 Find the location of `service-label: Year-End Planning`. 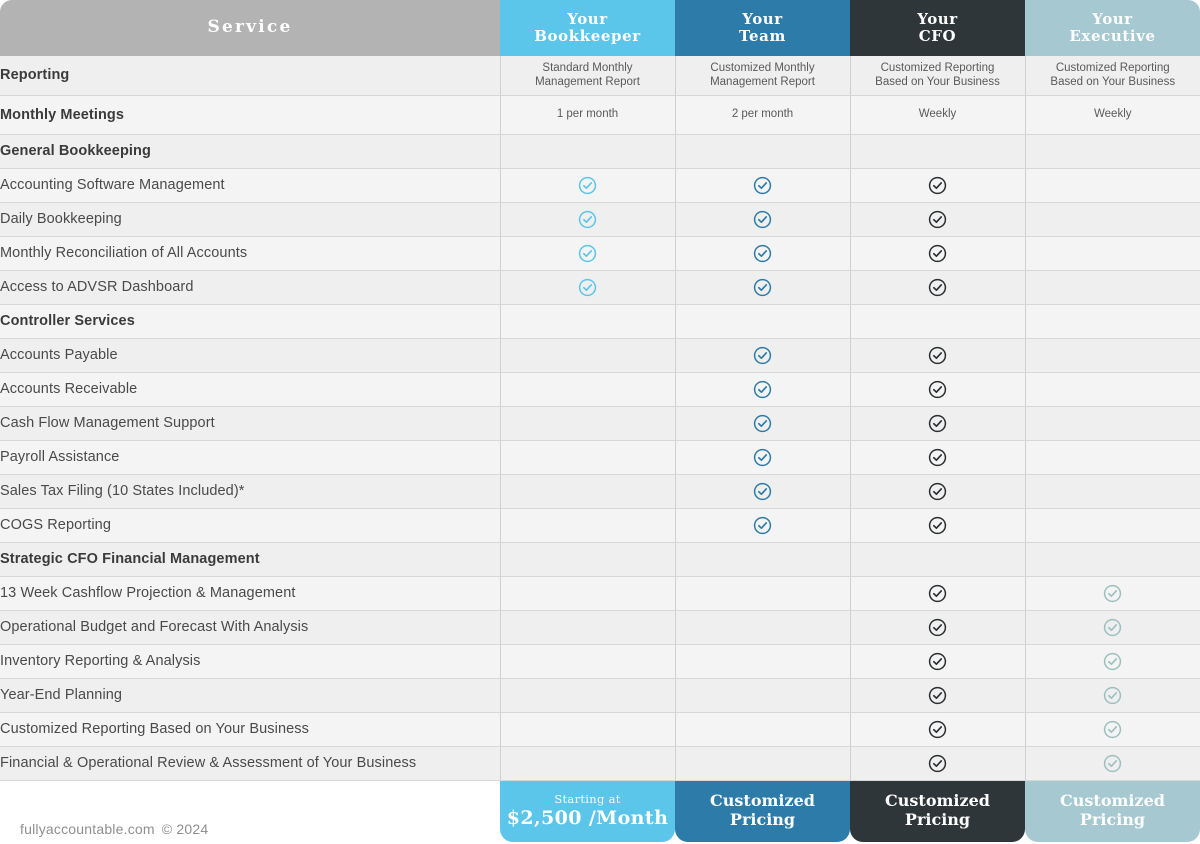

service-label: Year-End Planning is located at coordinates (250, 695).